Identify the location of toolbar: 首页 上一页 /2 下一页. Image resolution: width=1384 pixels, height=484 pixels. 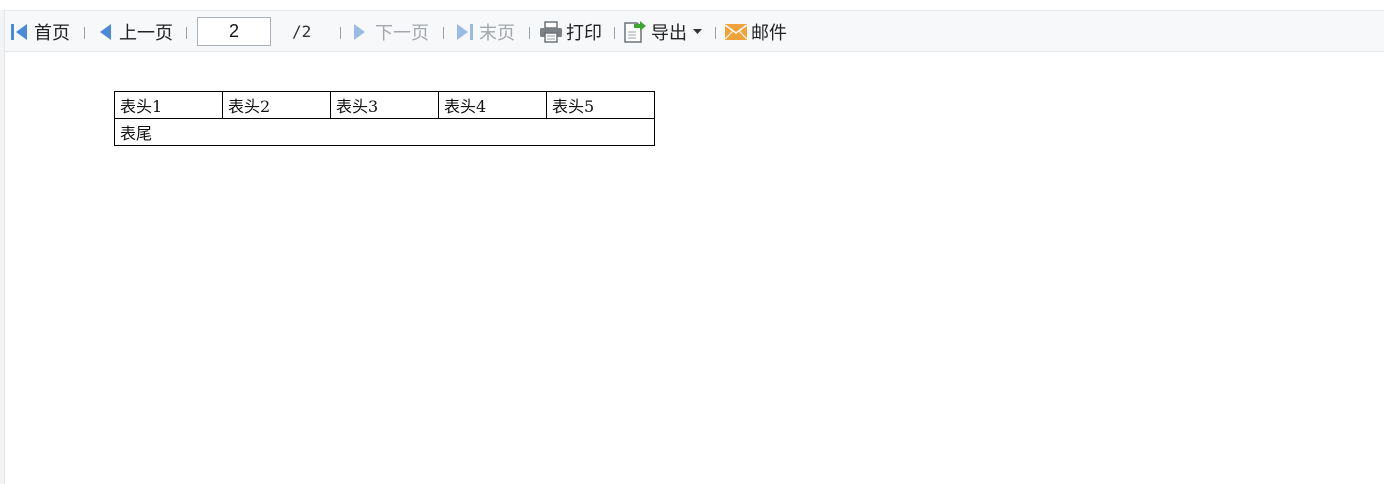
(694, 31).